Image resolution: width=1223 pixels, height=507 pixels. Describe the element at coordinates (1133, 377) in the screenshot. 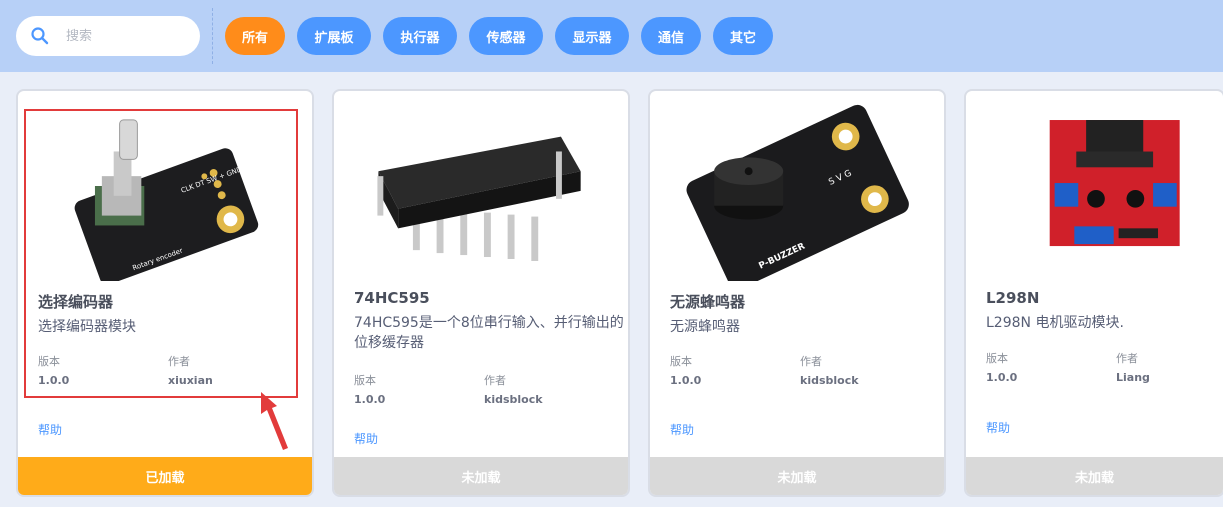

I see `author-value: Liang` at that location.